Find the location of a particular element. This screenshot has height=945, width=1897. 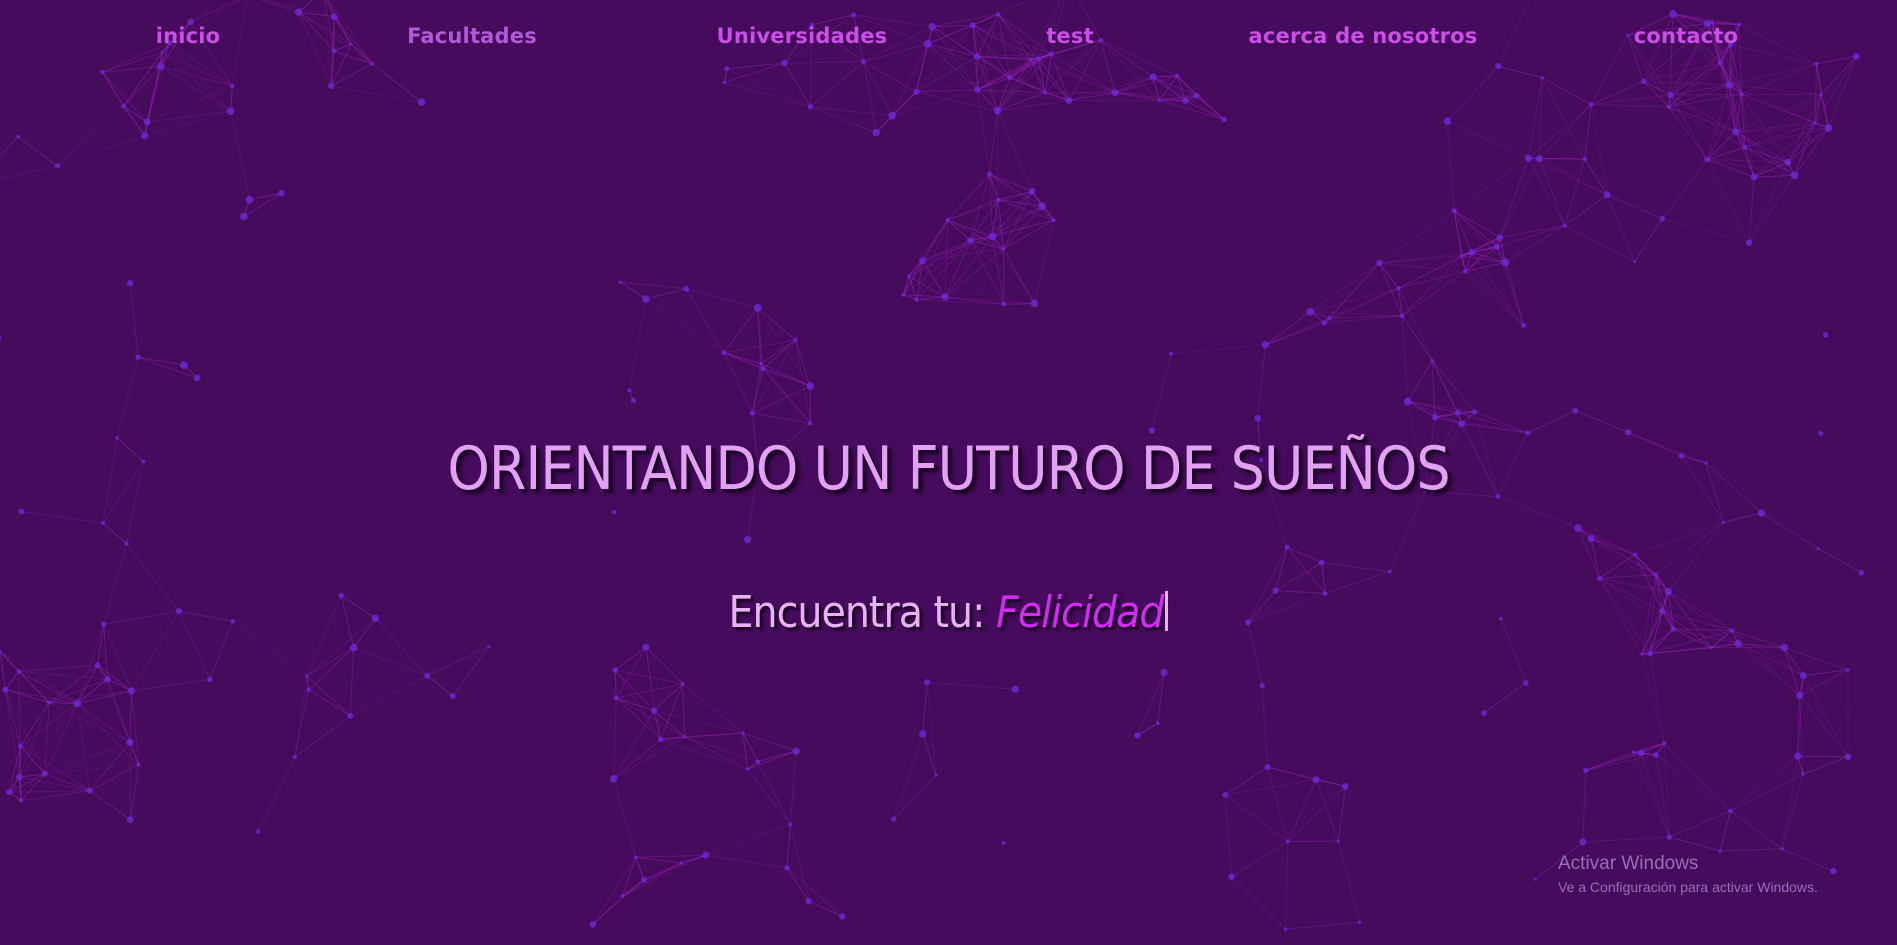

nav-link-contacto: contacto is located at coordinates (1686, 36).